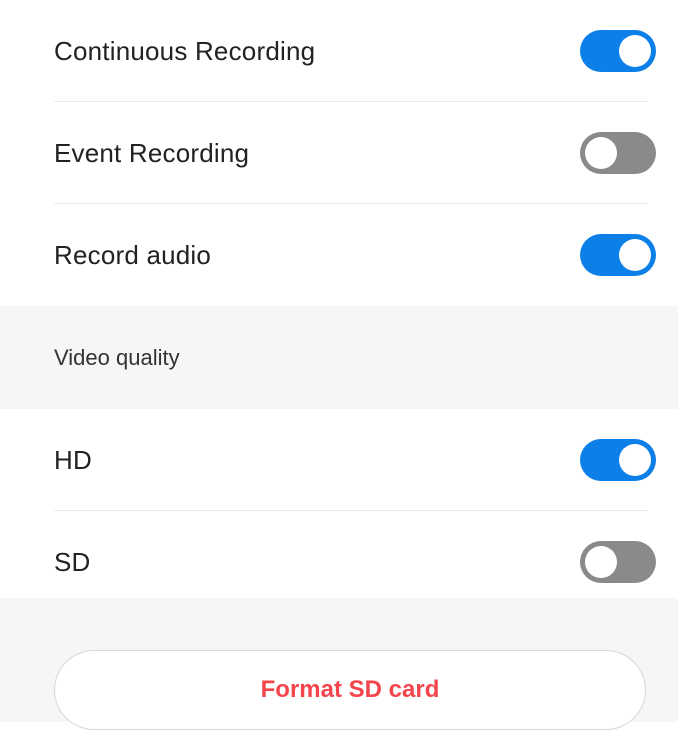 Image resolution: width=678 pixels, height=730 pixels. I want to click on record-audio-toggle, so click(618, 255).